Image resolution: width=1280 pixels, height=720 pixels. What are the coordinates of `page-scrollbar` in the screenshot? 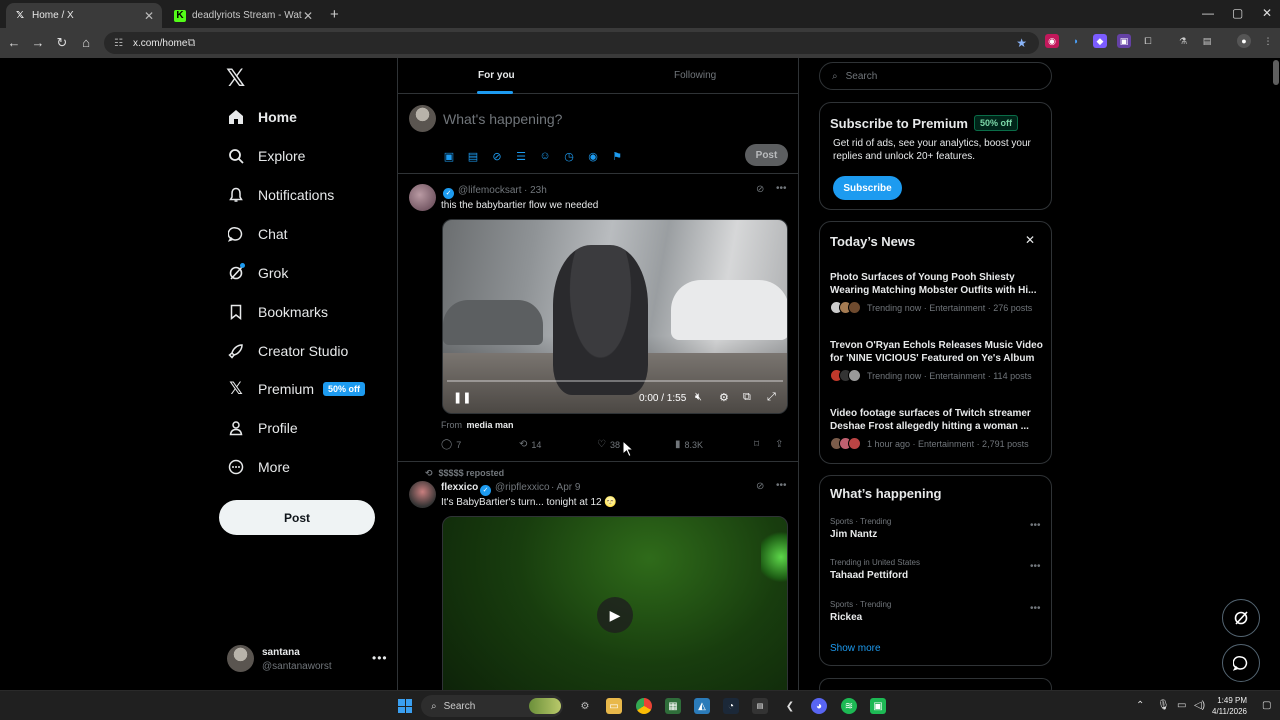 It's located at (1276, 72).